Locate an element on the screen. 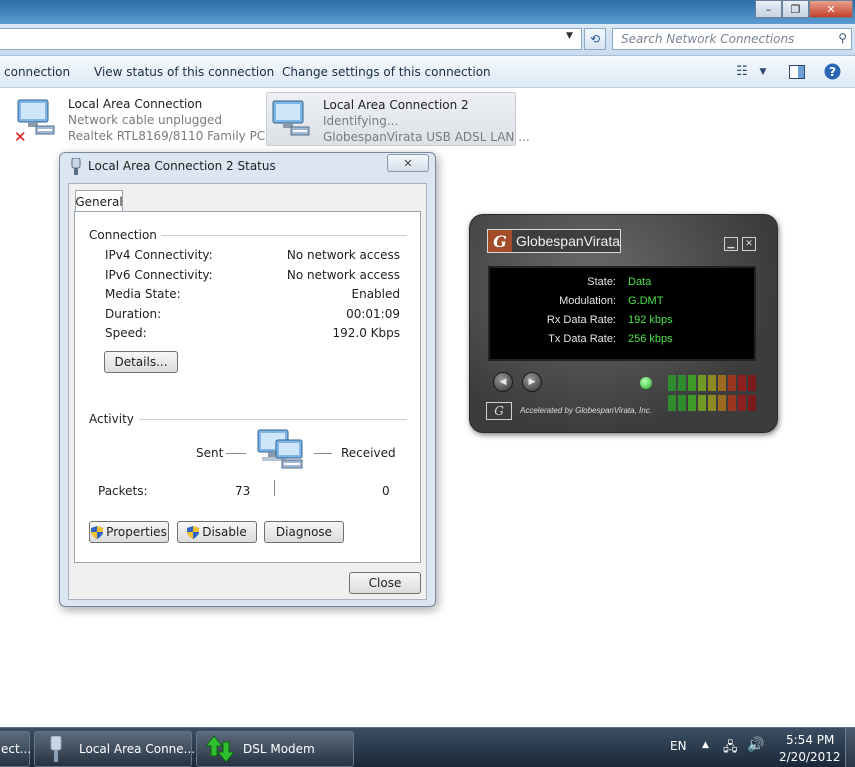 The height and width of the screenshot is (767, 855). close-button: Close is located at coordinates (385, 583).